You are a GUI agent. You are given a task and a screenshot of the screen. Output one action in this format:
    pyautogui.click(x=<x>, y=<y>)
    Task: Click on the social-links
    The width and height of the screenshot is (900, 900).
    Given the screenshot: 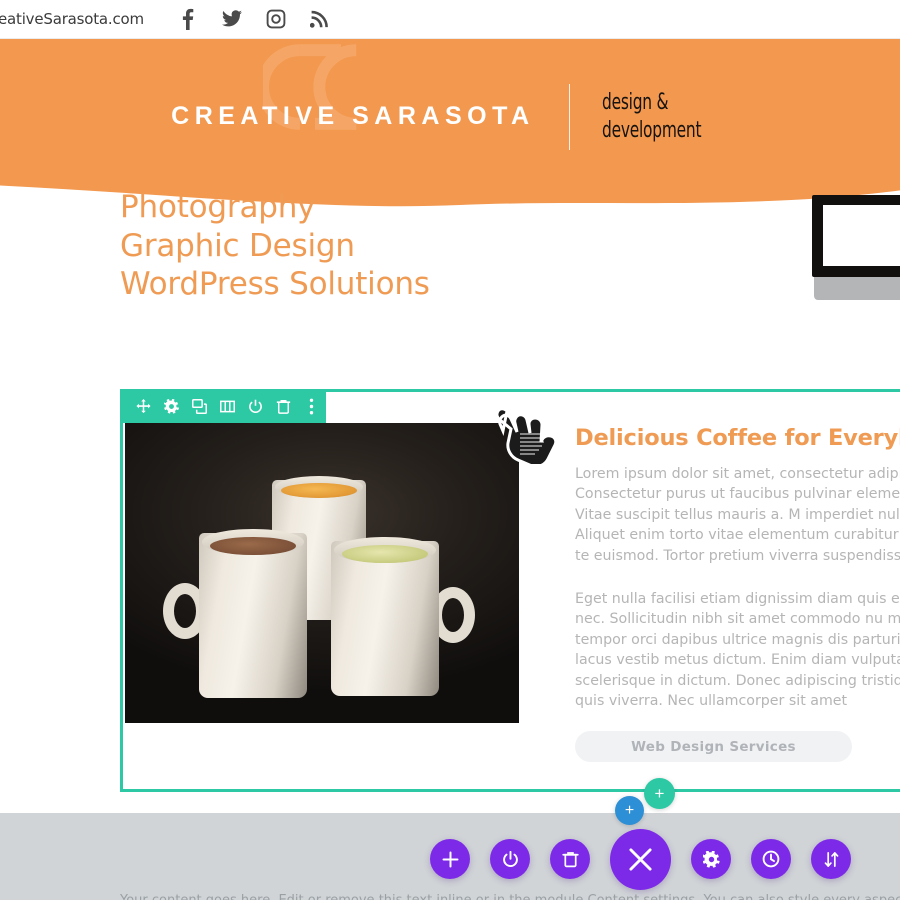 What is the action you would take?
    pyautogui.click(x=254, y=19)
    